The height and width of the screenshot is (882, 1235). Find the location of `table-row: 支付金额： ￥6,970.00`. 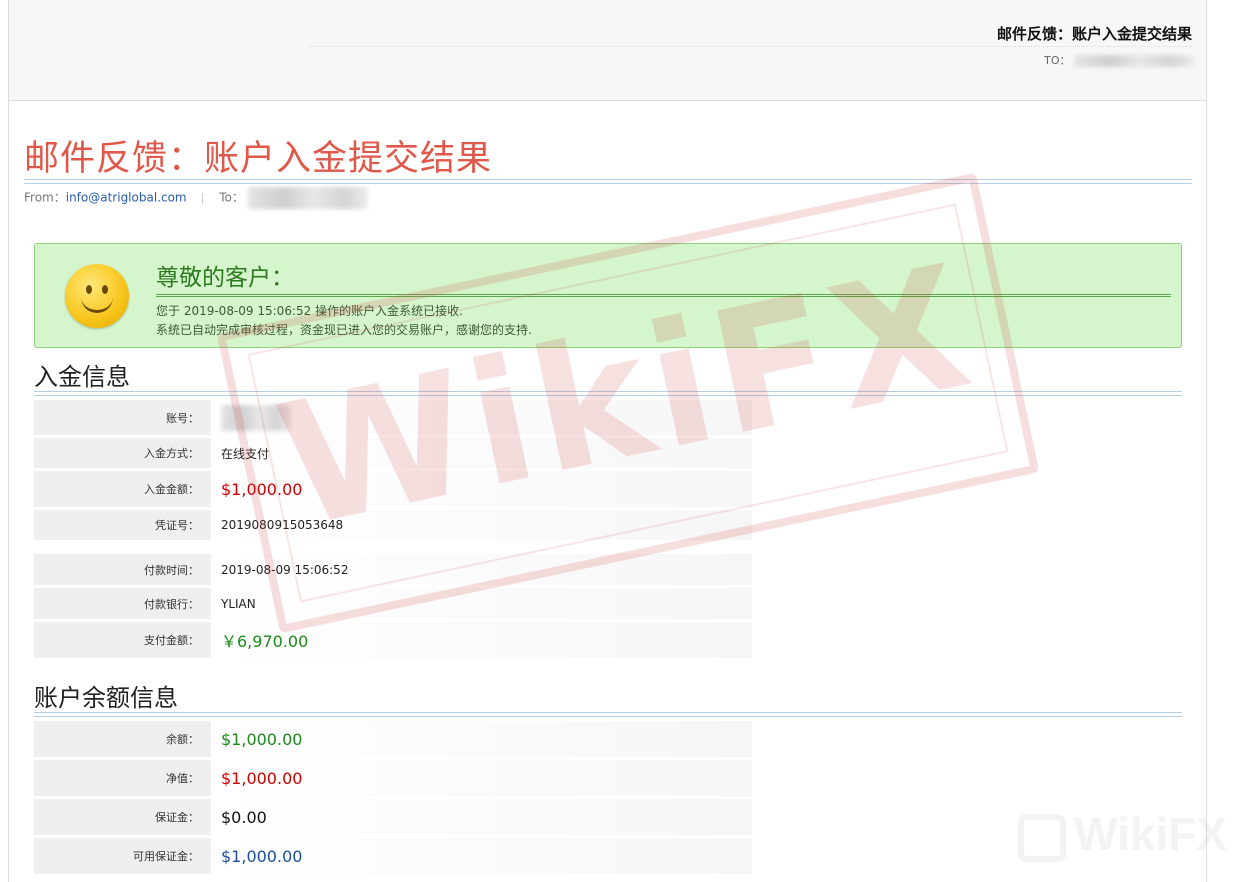

table-row: 支付金额： ￥6,970.00 is located at coordinates (393, 640).